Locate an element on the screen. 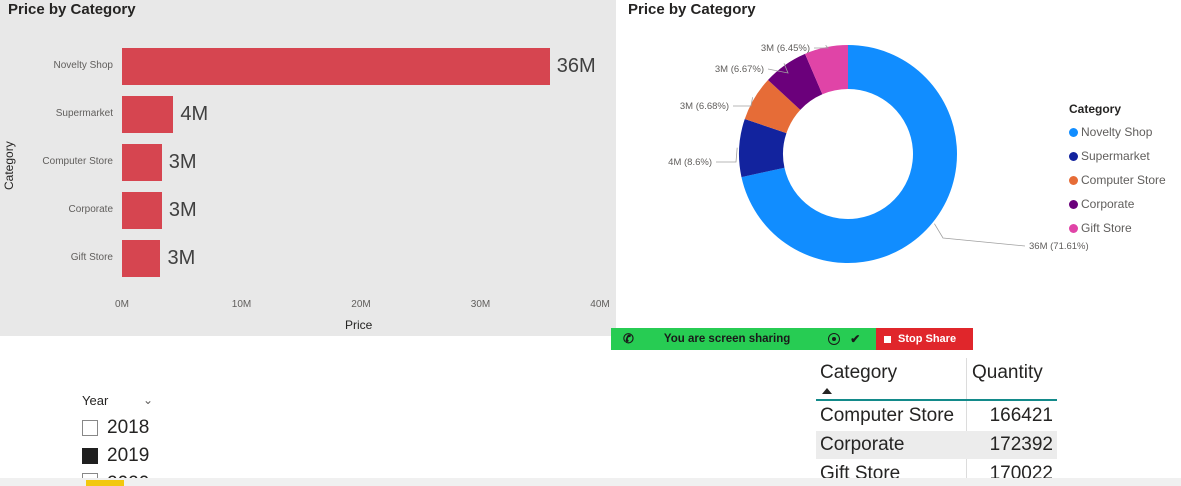 The height and width of the screenshot is (486, 1181). table-header-category: Category is located at coordinates (858, 373).